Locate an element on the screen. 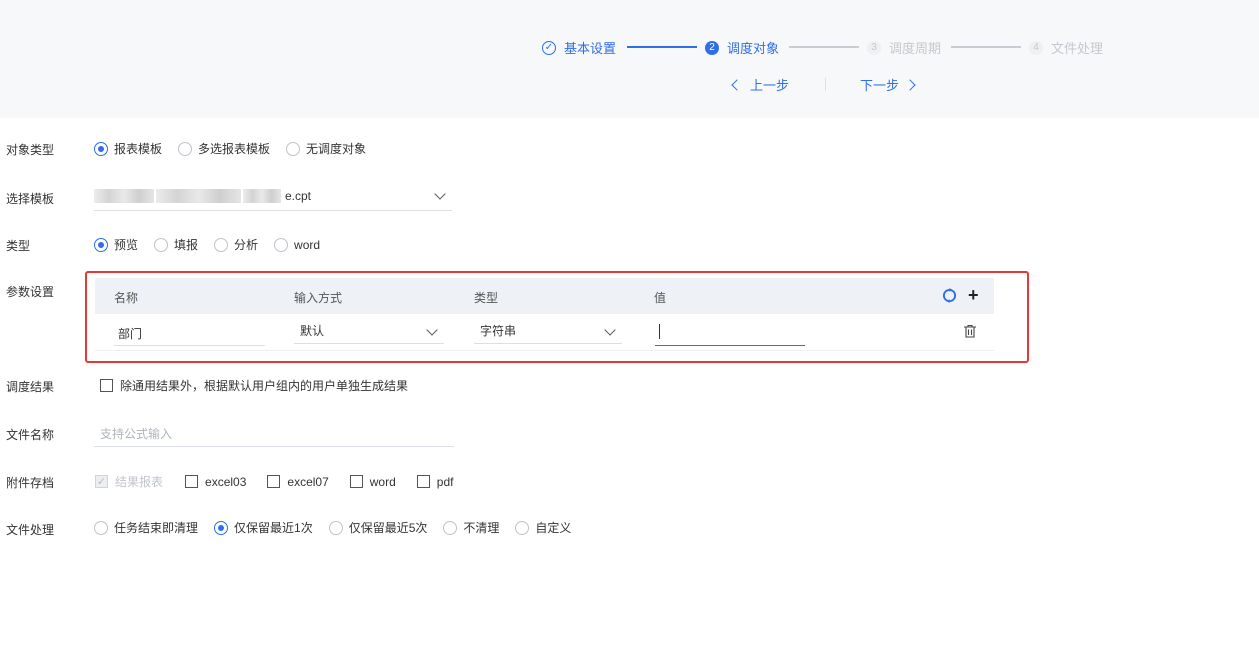 The image size is (1259, 665). next-step-label: 下一步 is located at coordinates (880, 85).